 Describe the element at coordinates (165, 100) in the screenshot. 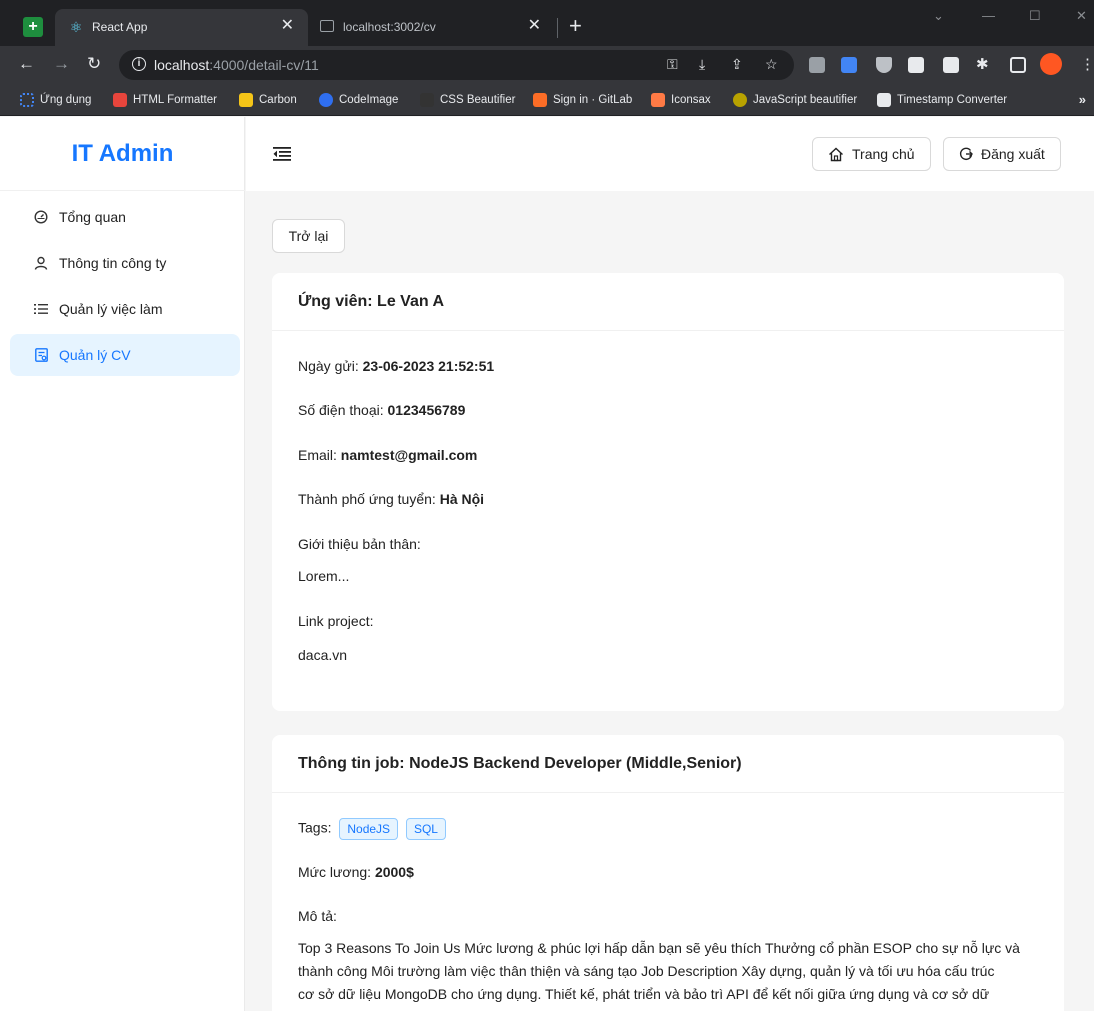

I see `bookmark-html-formatter: HTML Formatter` at that location.